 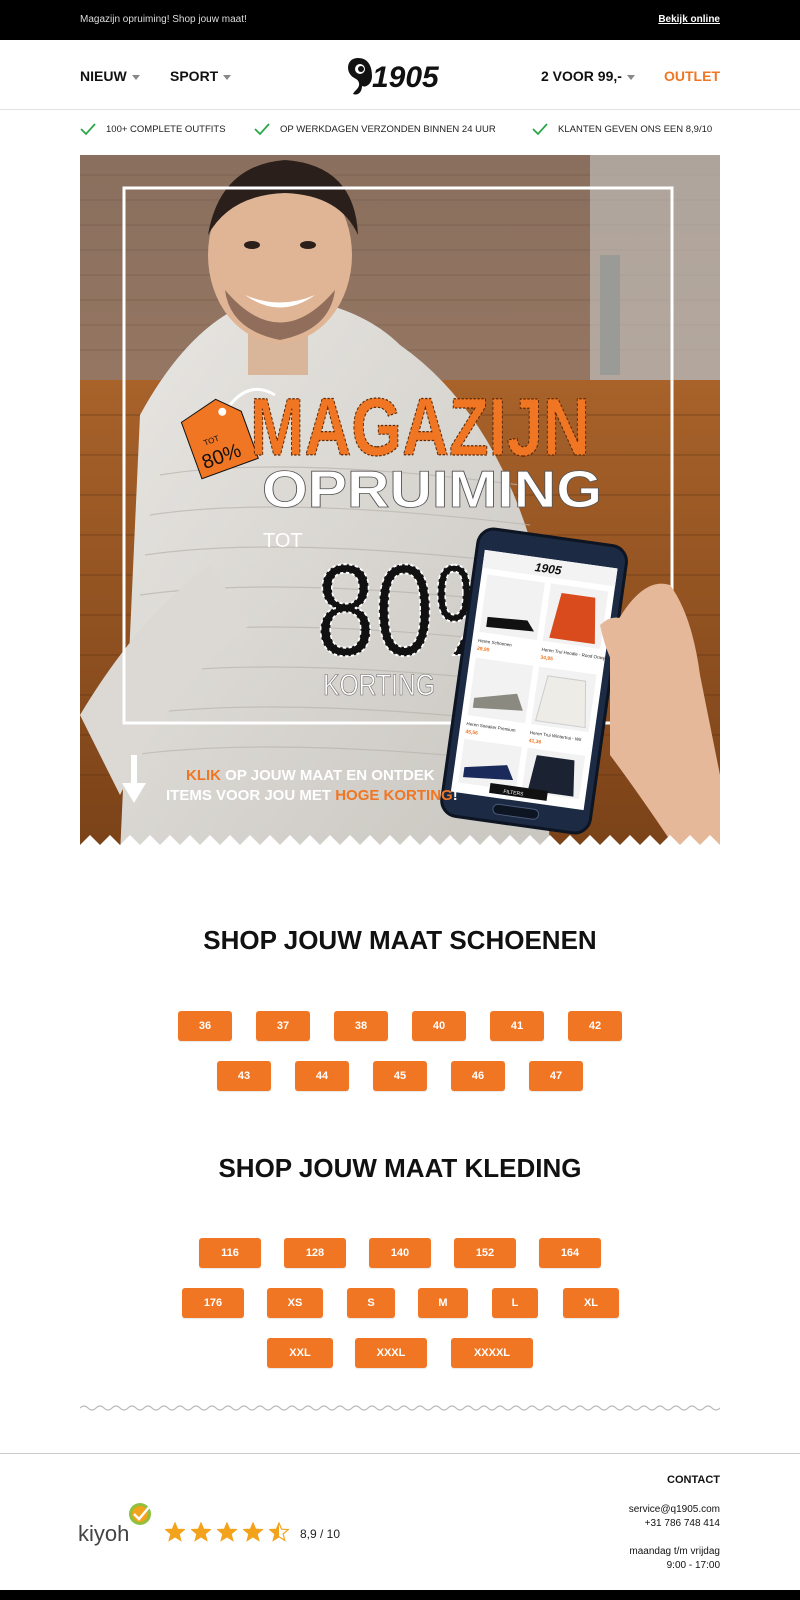 What do you see at coordinates (689, 19) in the screenshot?
I see `view-online-link: Bekijk online` at bounding box center [689, 19].